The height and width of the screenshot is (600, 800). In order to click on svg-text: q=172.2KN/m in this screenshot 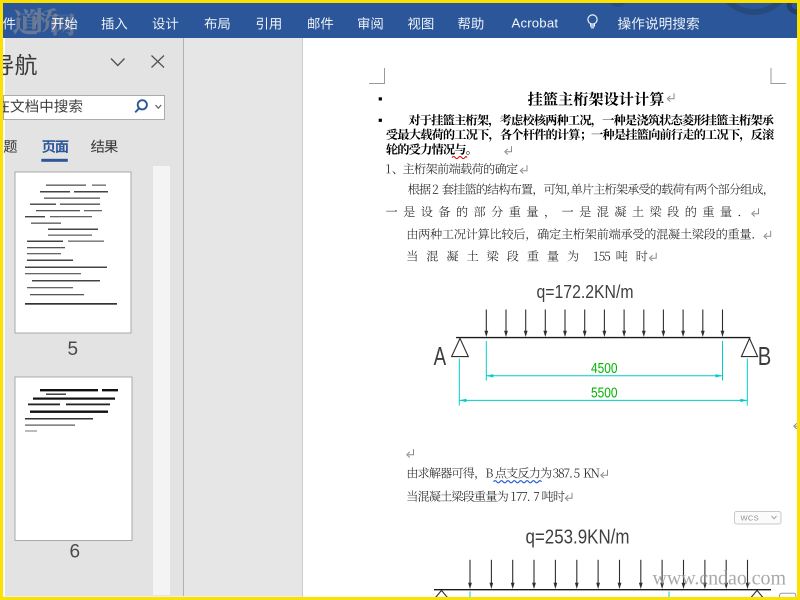, I will do `click(585, 292)`.